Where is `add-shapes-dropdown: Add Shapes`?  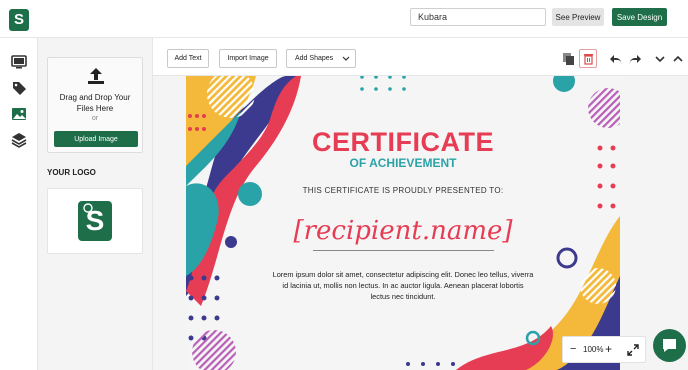 add-shapes-dropdown: Add Shapes is located at coordinates (321, 58).